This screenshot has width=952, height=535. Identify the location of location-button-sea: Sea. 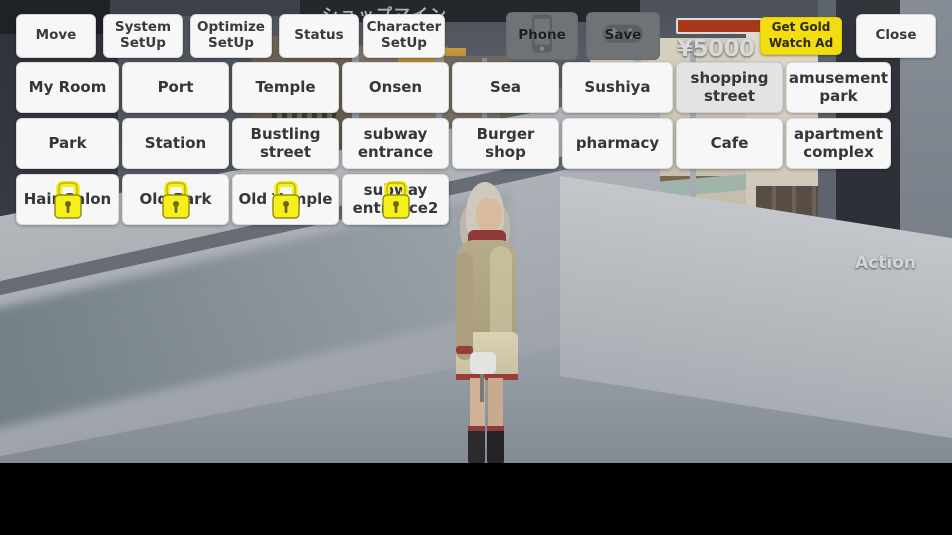
(505, 87).